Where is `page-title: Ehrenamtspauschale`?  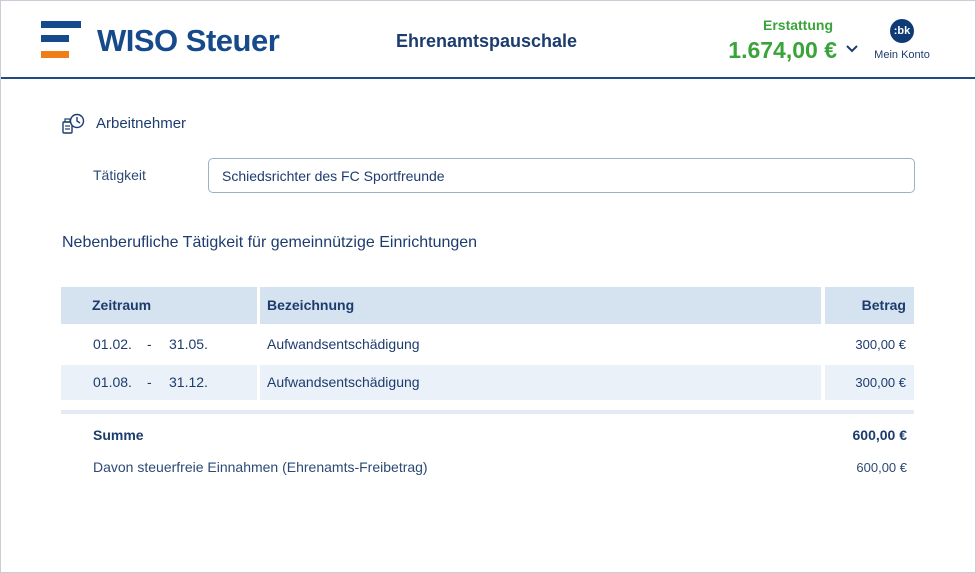
page-title: Ehrenamtspauschale is located at coordinates (487, 41).